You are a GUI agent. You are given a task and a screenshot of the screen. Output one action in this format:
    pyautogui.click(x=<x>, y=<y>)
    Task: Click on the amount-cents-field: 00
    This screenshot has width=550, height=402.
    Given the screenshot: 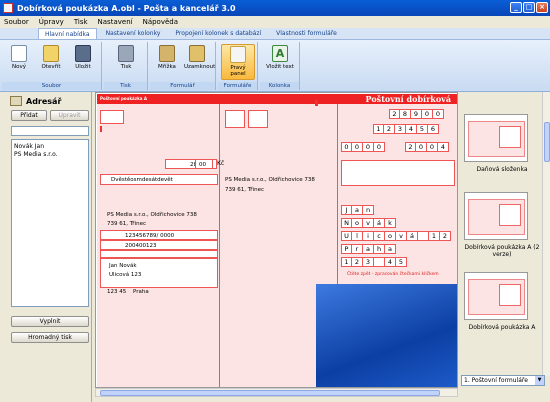 What is the action you would take?
    pyautogui.click(x=204, y=164)
    